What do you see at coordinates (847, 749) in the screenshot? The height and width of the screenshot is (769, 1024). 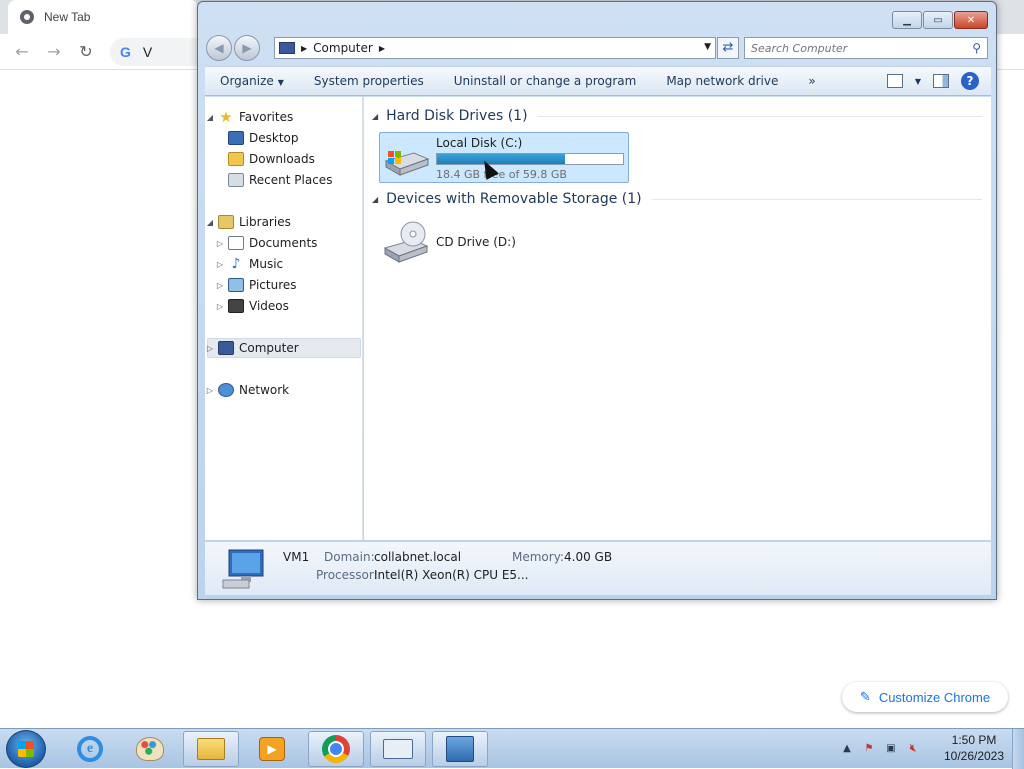 I see `show-hidden-icons-arrow-icon: ▲` at bounding box center [847, 749].